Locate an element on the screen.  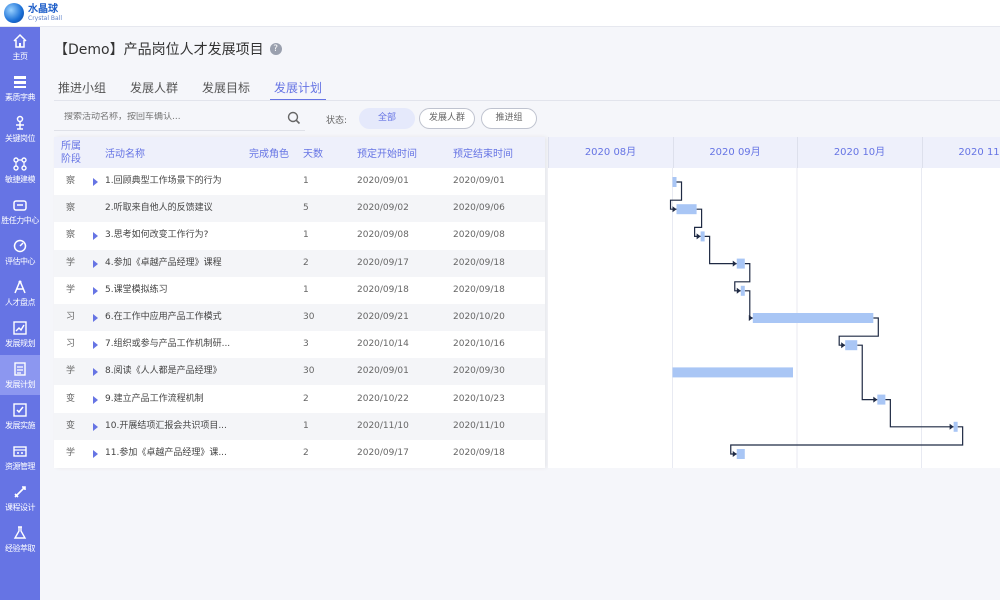
app-logo: 水晶球 Crystal Ball is located at coordinates (33, 13).